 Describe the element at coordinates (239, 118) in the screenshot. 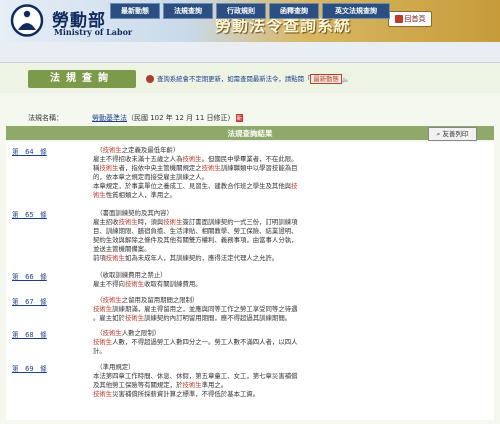

I see `new-badge: 新` at that location.